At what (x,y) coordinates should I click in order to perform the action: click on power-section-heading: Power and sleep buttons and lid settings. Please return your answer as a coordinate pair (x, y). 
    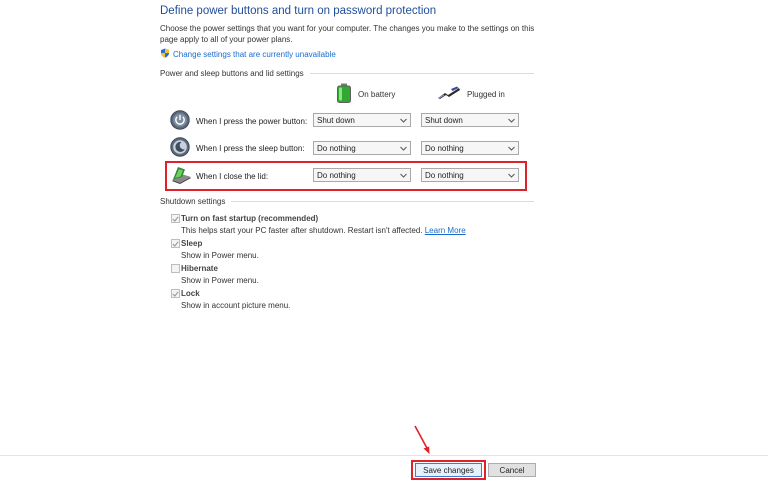
    Looking at the image, I should click on (347, 73).